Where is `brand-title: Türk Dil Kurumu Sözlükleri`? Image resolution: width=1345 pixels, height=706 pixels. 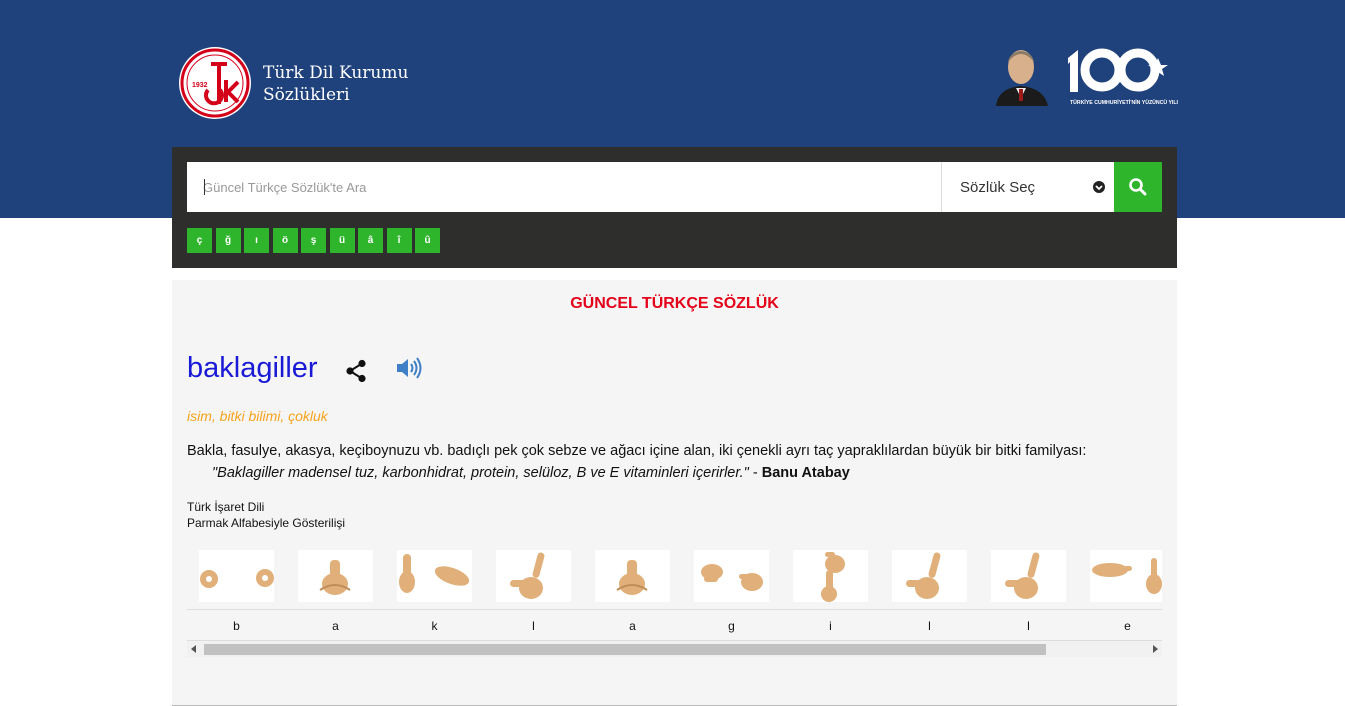 brand-title: Türk Dil Kurumu Sözlükleri is located at coordinates (335, 84).